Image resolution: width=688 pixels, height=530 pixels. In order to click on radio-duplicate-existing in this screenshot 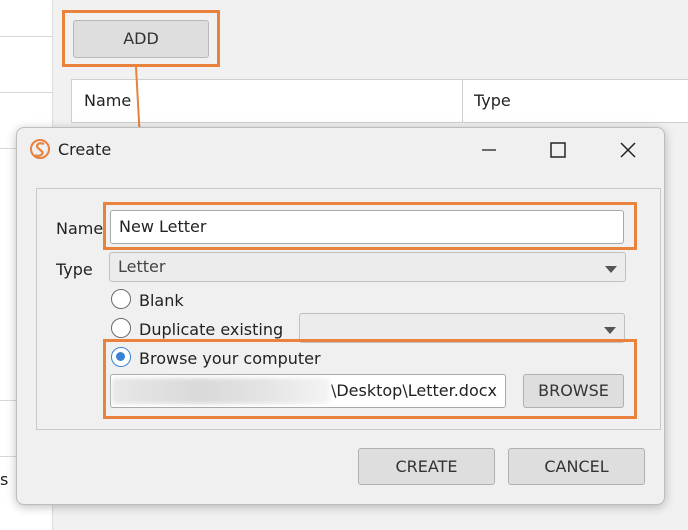, I will do `click(121, 328)`.